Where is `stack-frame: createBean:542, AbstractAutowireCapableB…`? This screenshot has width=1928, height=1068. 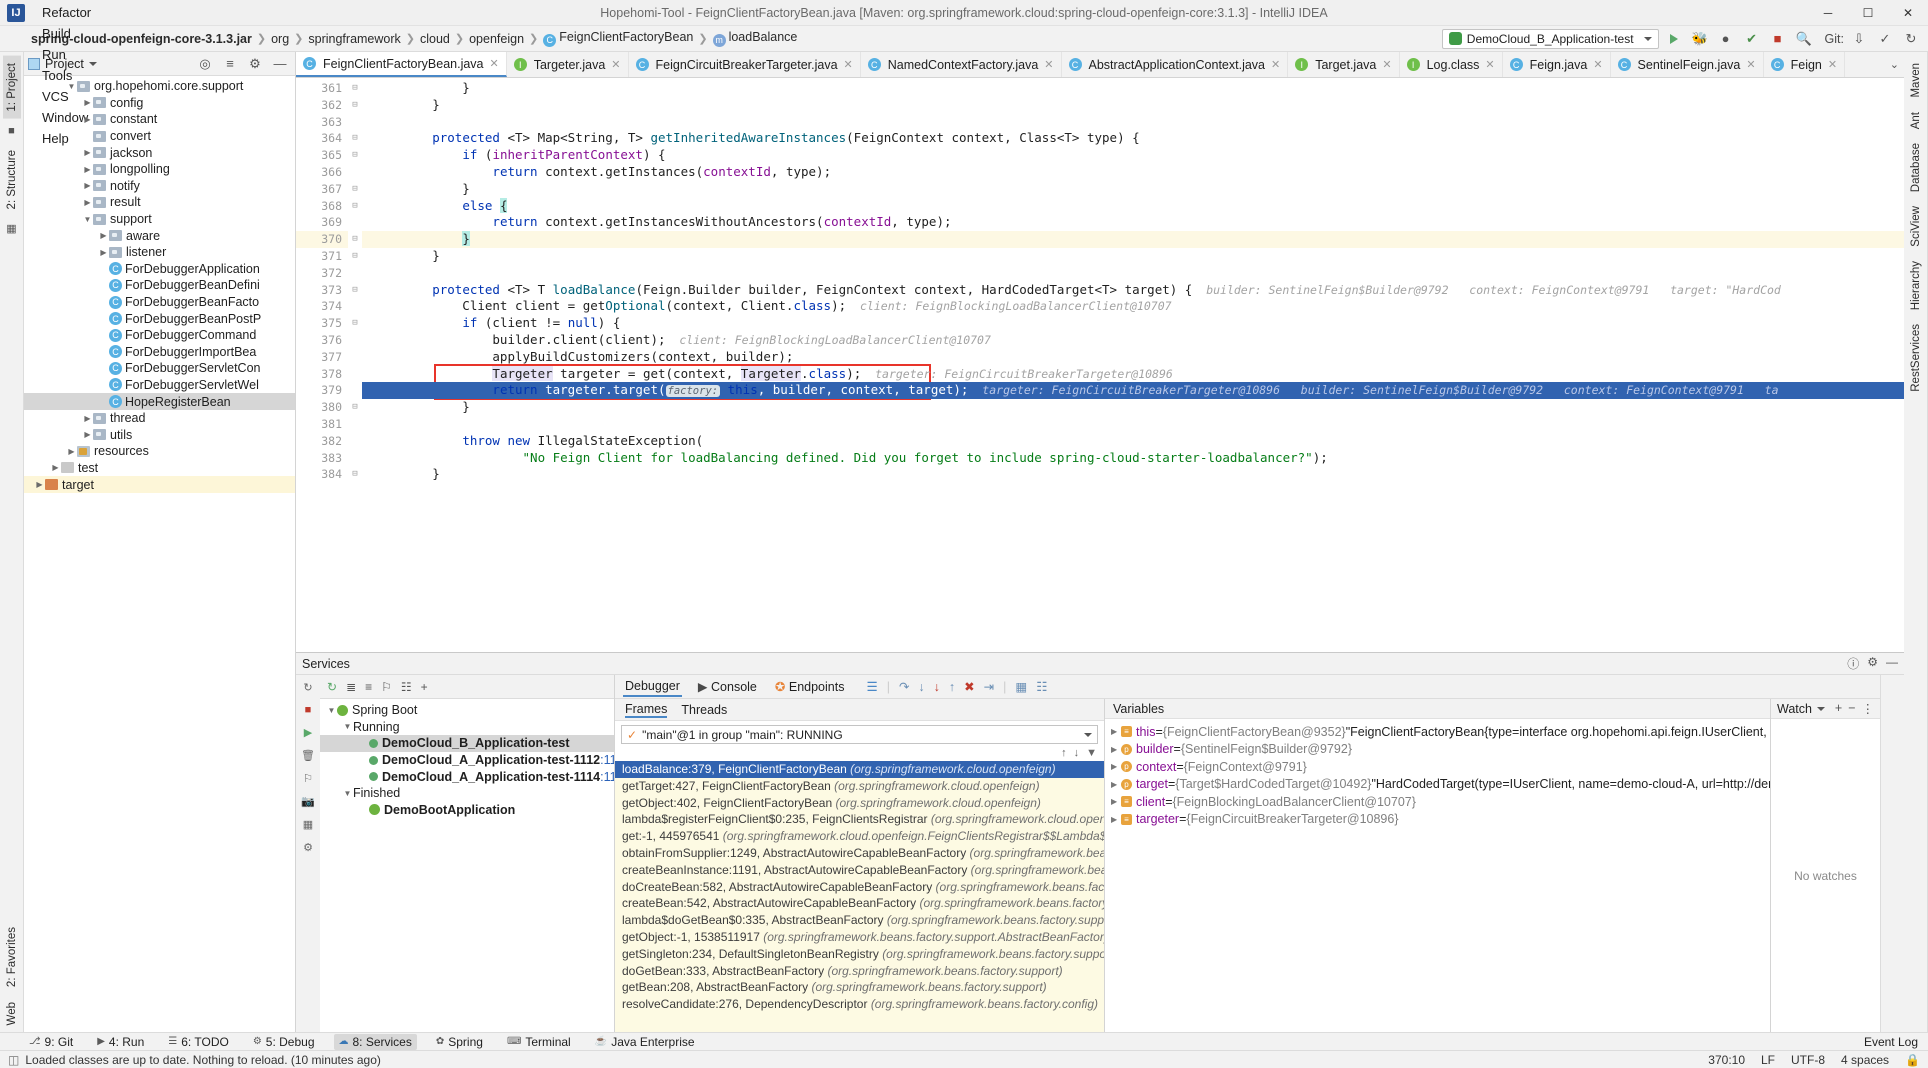
stack-frame: createBean:542, AbstractAutowireCapableB… is located at coordinates (859, 903).